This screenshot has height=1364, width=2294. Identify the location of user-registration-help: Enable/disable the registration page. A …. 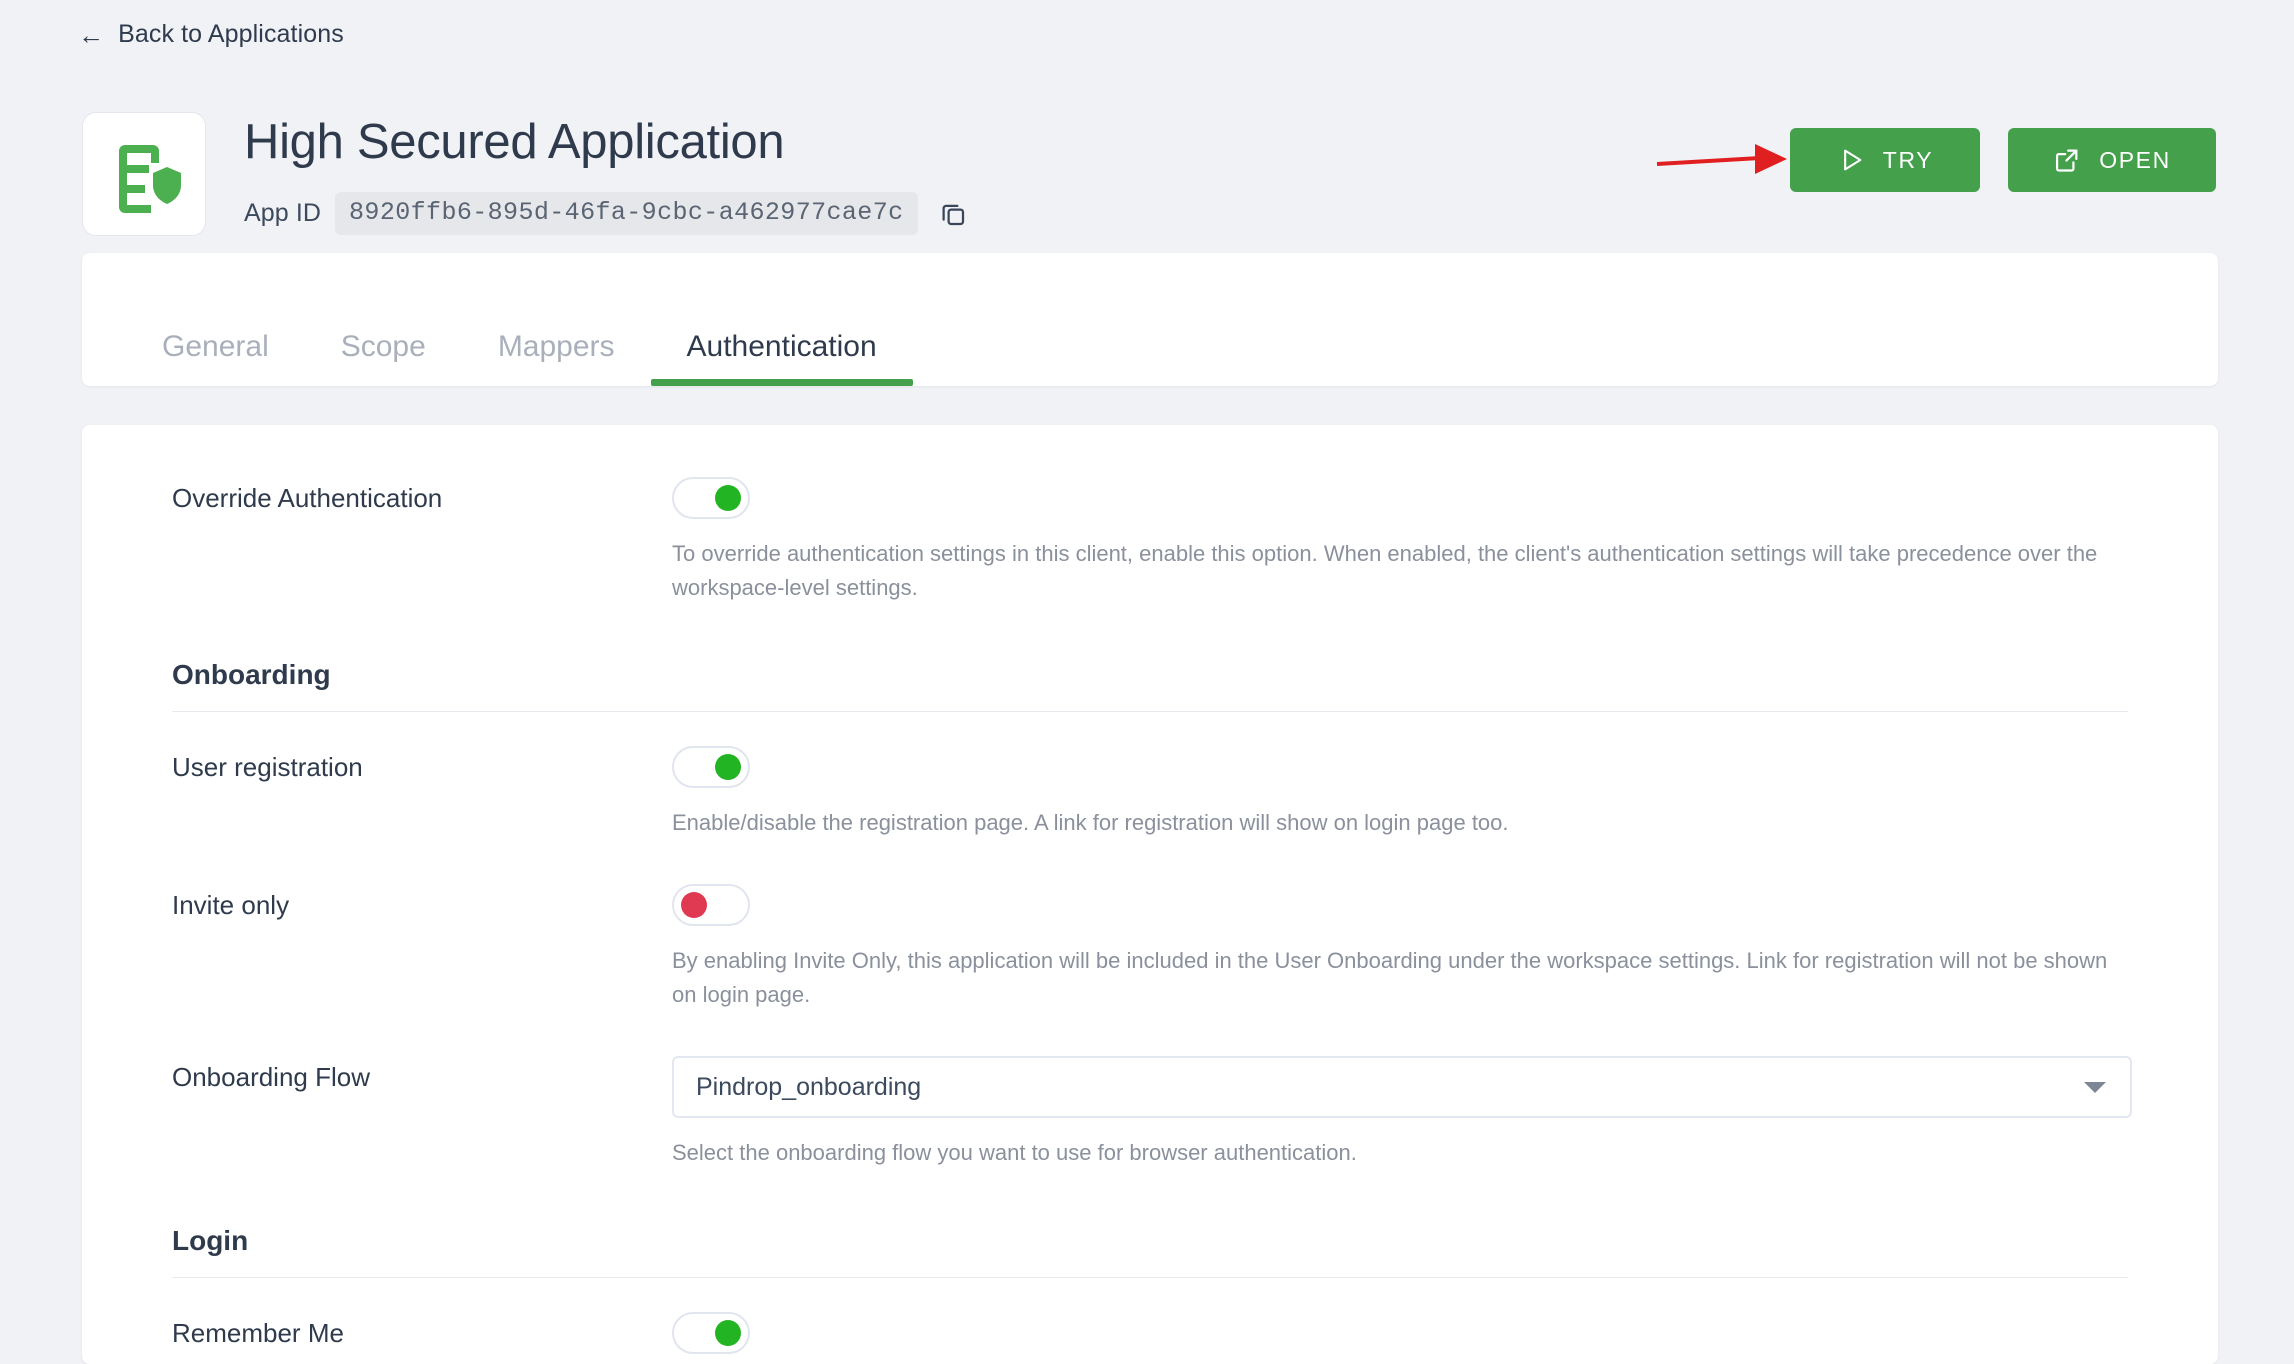
(1090, 823).